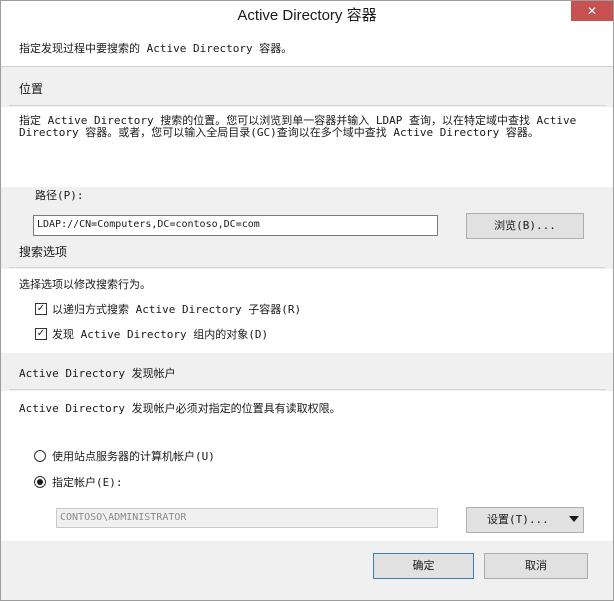  Describe the element at coordinates (59, 195) in the screenshot. I see `path-label: 路径(P):` at that location.